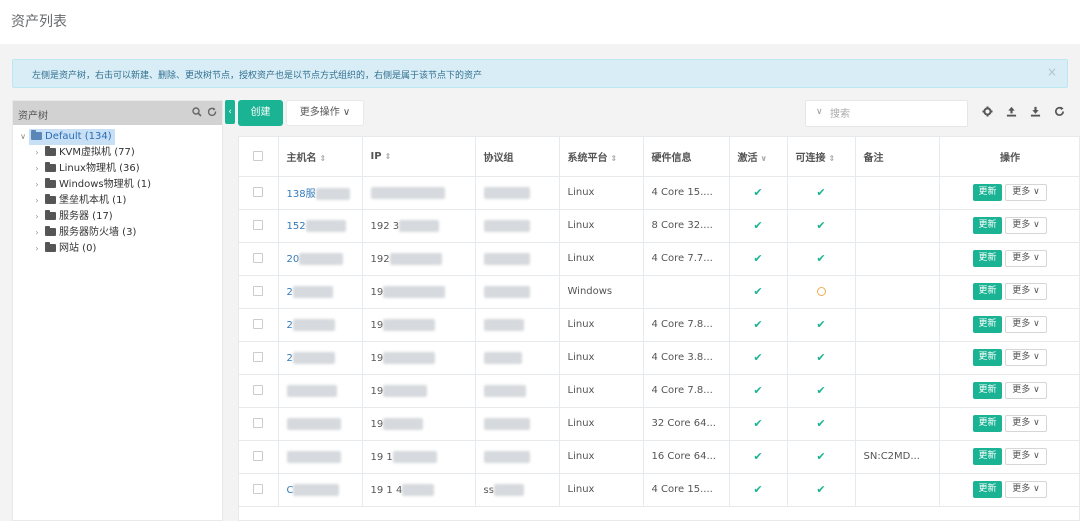  What do you see at coordinates (659, 292) in the screenshot?
I see `table-row: 2 19 Windows ✔ 更新 更多 ∨` at bounding box center [659, 292].